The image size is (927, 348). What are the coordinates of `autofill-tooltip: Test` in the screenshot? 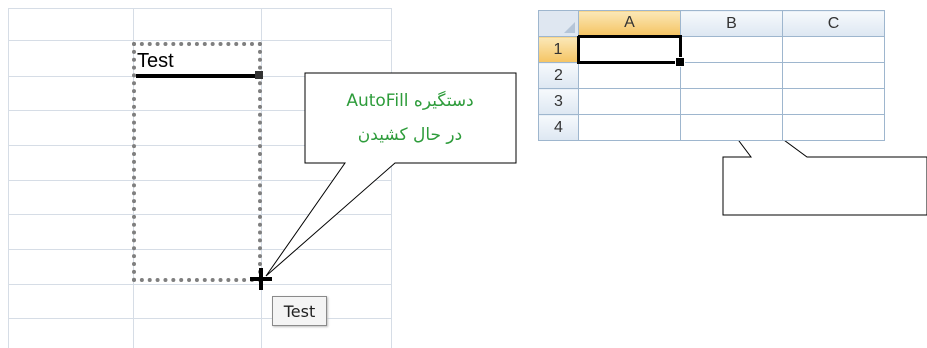 It's located at (299, 311).